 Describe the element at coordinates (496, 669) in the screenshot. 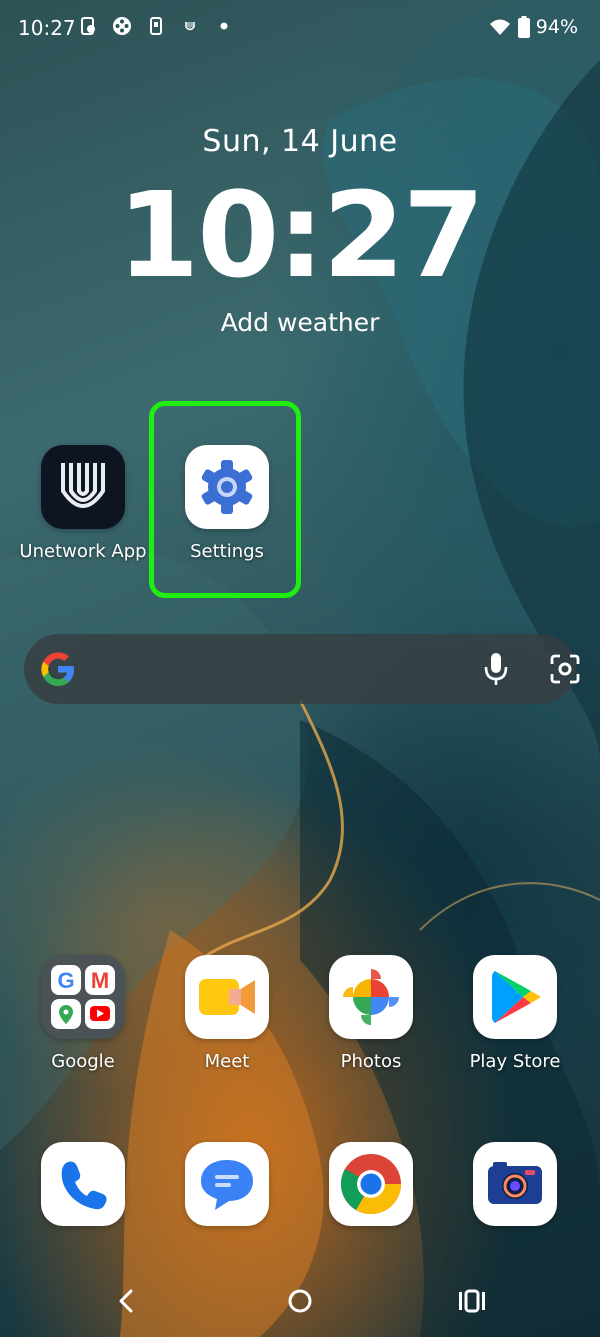

I see `mic-icon` at that location.